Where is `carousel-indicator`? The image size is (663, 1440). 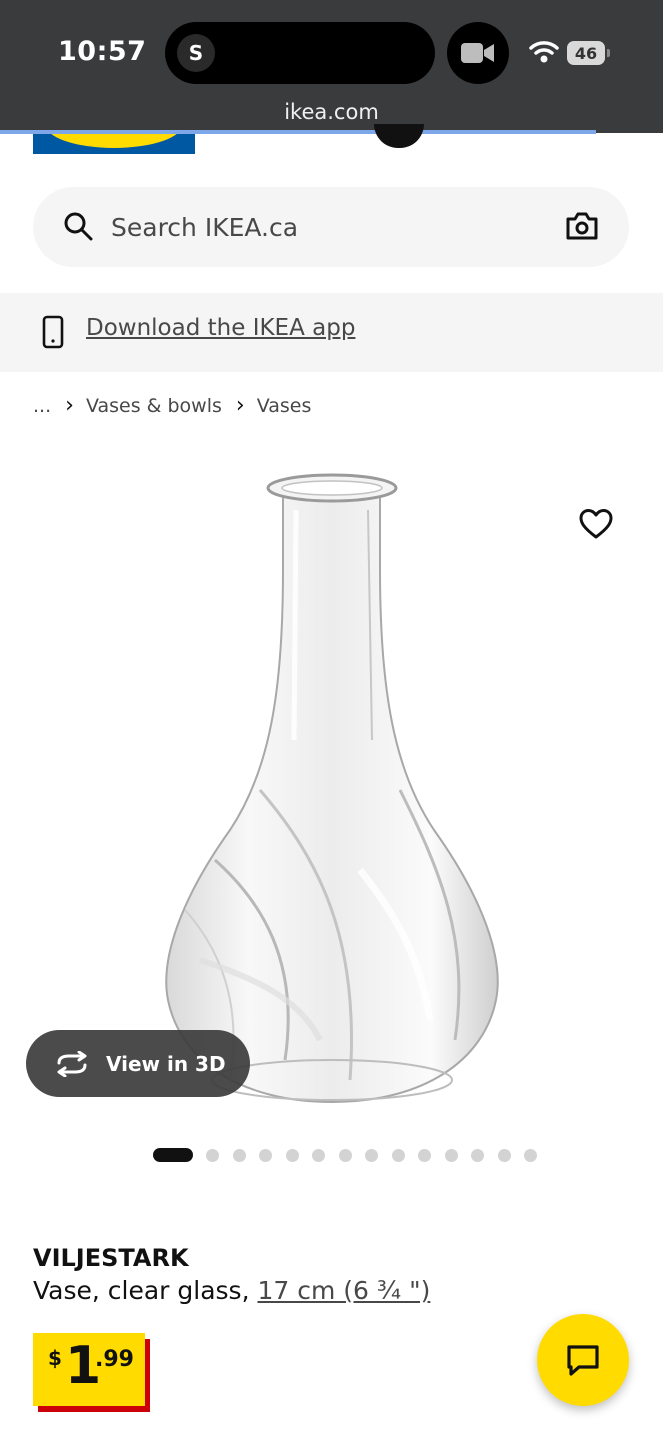 carousel-indicator is located at coordinates (352, 1155).